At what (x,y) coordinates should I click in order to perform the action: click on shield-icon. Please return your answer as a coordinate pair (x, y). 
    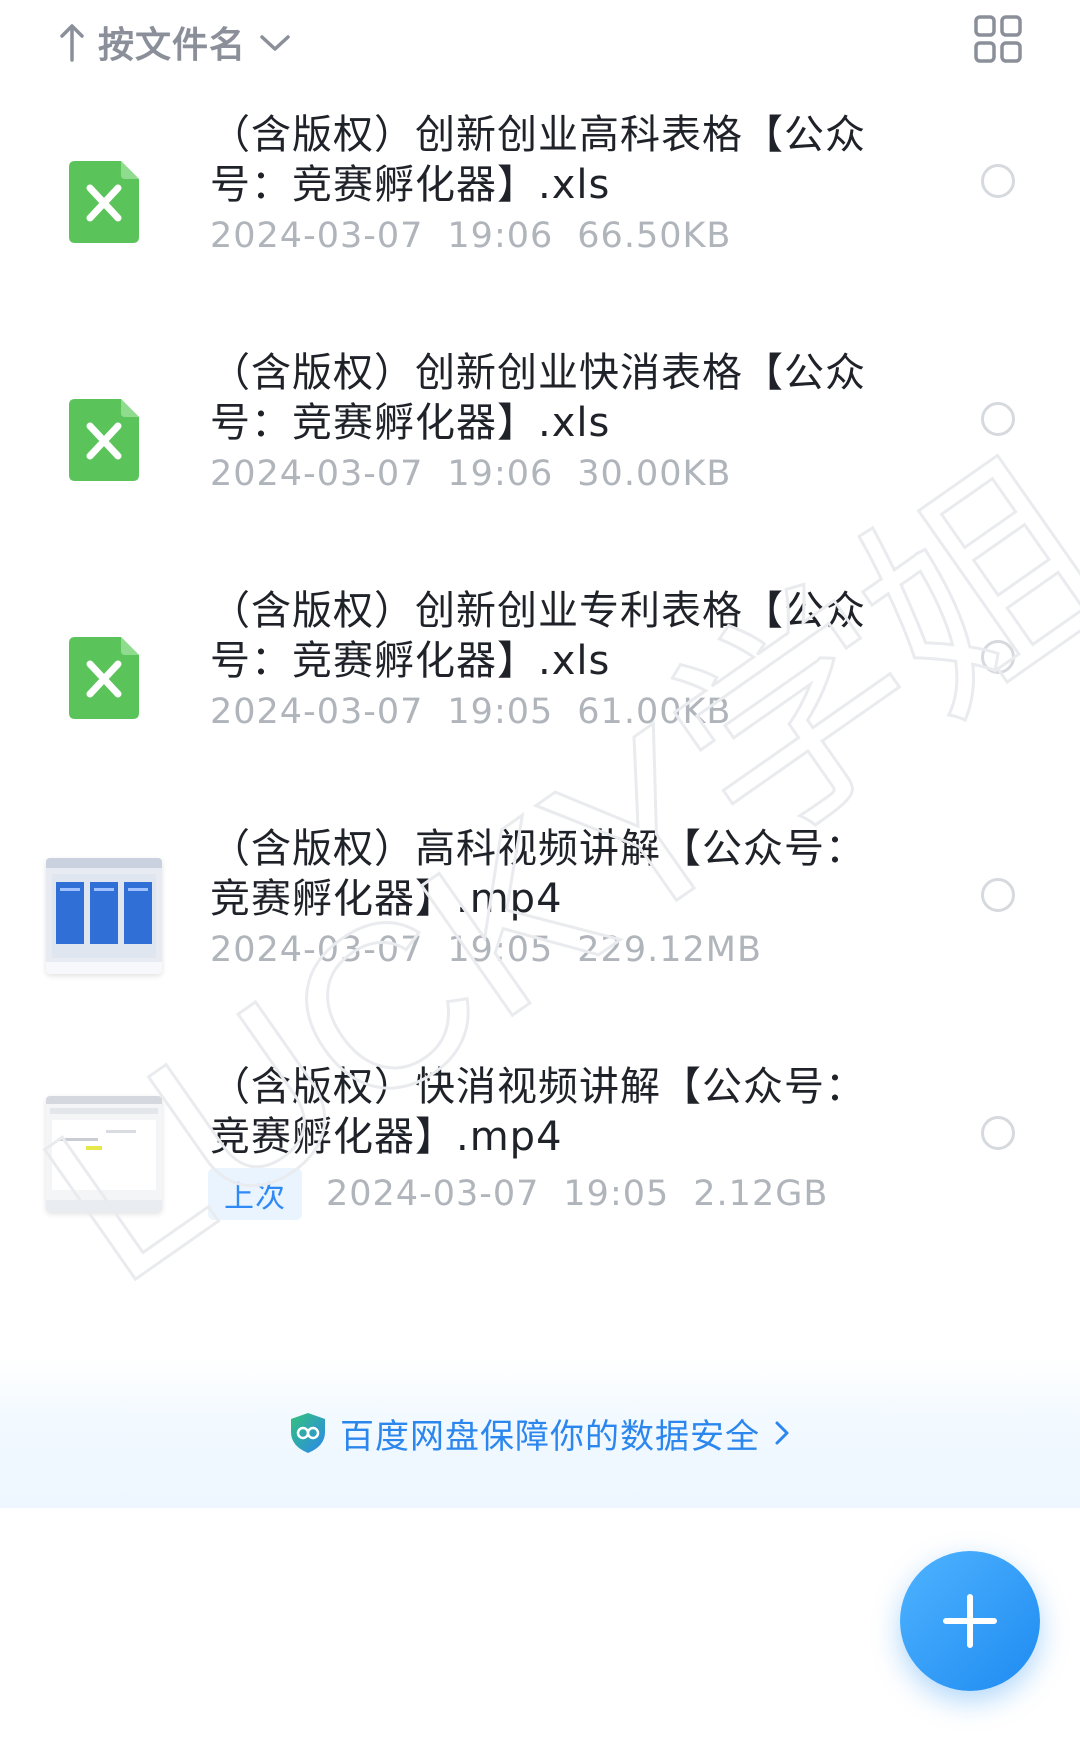
    Looking at the image, I should click on (308, 1433).